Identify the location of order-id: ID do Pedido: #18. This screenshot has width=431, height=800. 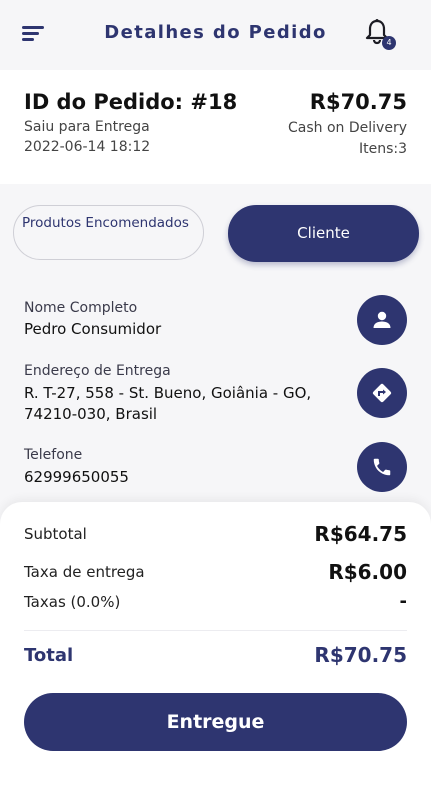
(131, 102).